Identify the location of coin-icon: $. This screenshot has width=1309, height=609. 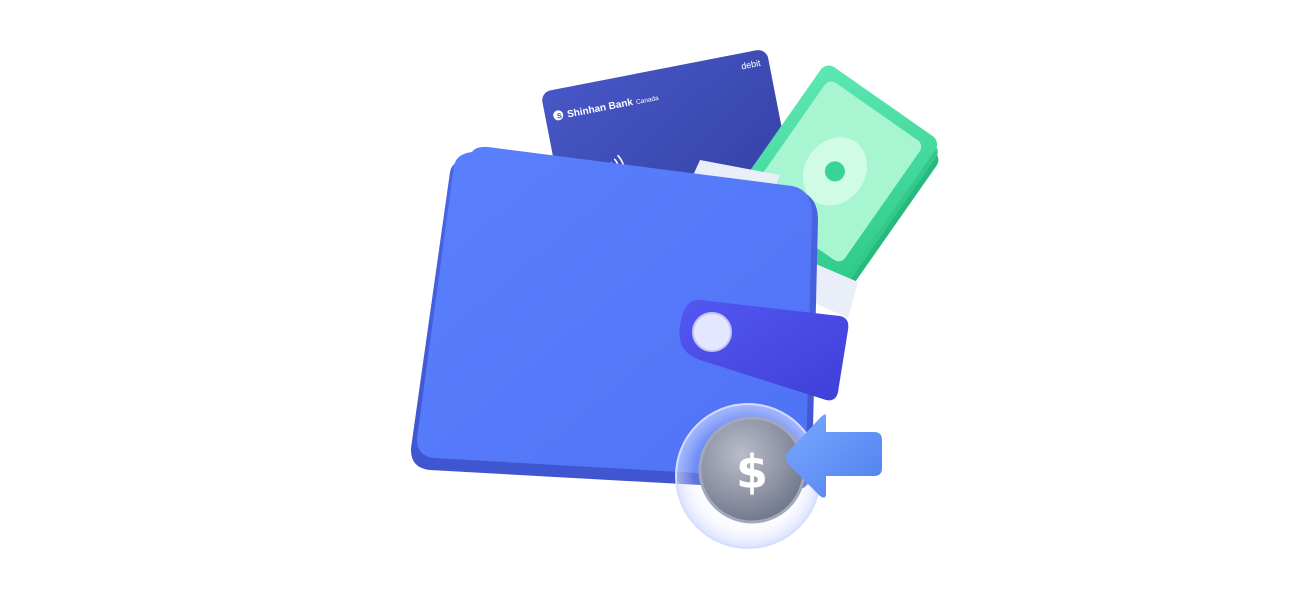
(748, 476).